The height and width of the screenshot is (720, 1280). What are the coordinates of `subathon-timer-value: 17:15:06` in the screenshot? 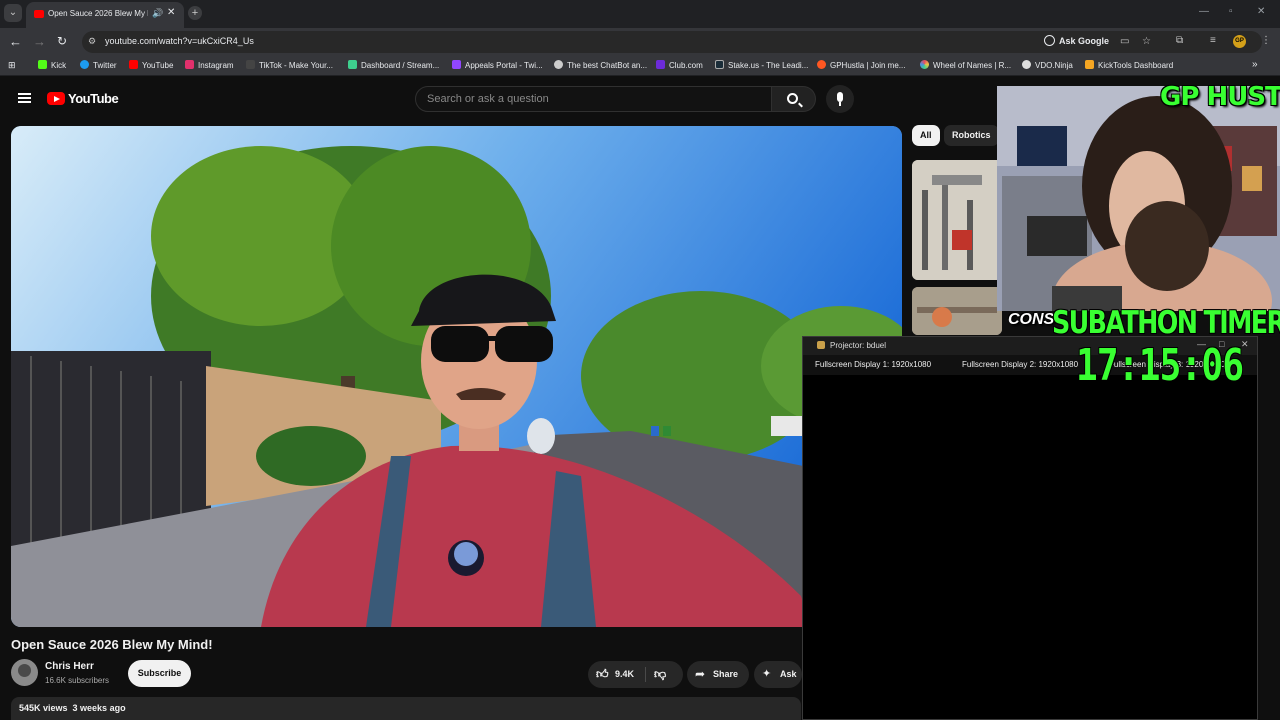 It's located at (1160, 365).